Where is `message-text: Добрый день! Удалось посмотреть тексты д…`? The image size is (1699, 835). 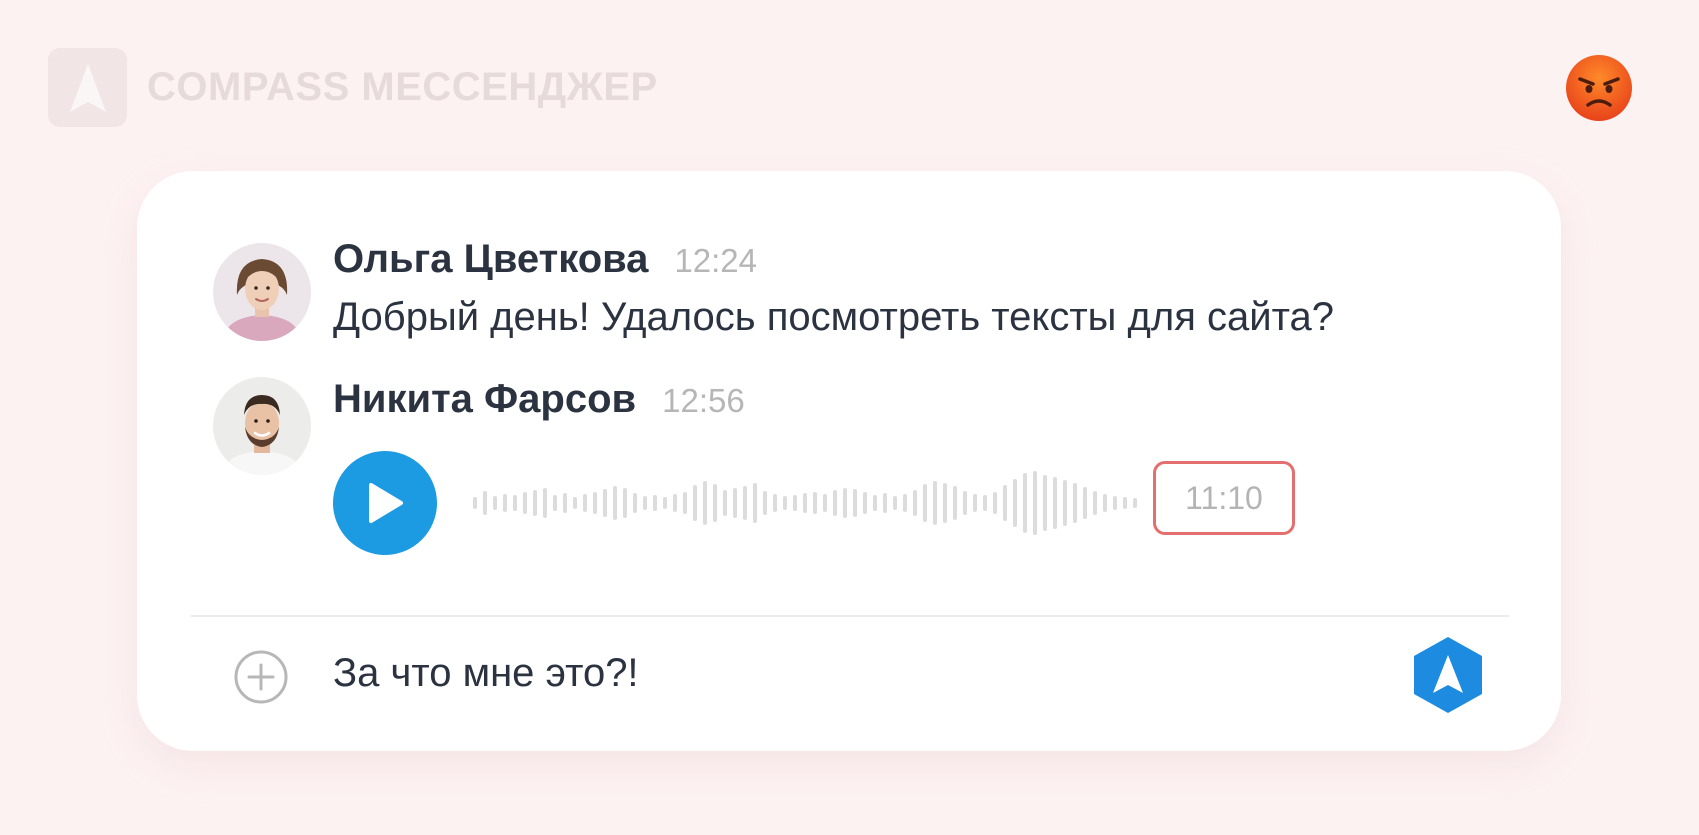
message-text: Добрый день! Удалось посмотреть тексты д… is located at coordinates (833, 317).